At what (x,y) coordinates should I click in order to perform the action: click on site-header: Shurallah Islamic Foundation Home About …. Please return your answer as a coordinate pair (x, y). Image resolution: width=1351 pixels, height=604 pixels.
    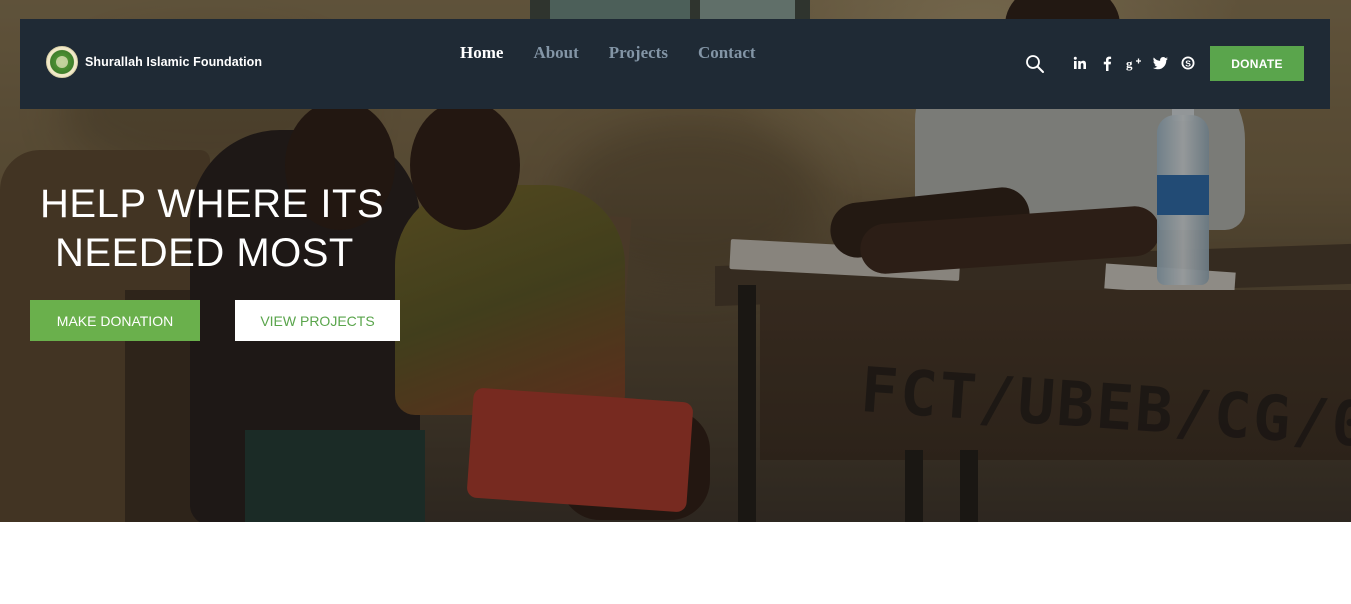
    Looking at the image, I should click on (675, 64).